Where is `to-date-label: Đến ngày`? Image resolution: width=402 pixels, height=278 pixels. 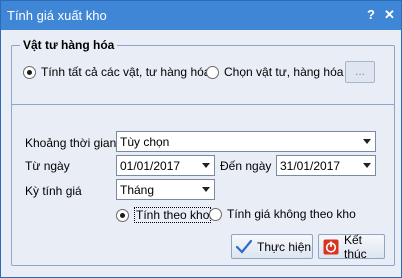
to-date-label: Đến ngày is located at coordinates (246, 166).